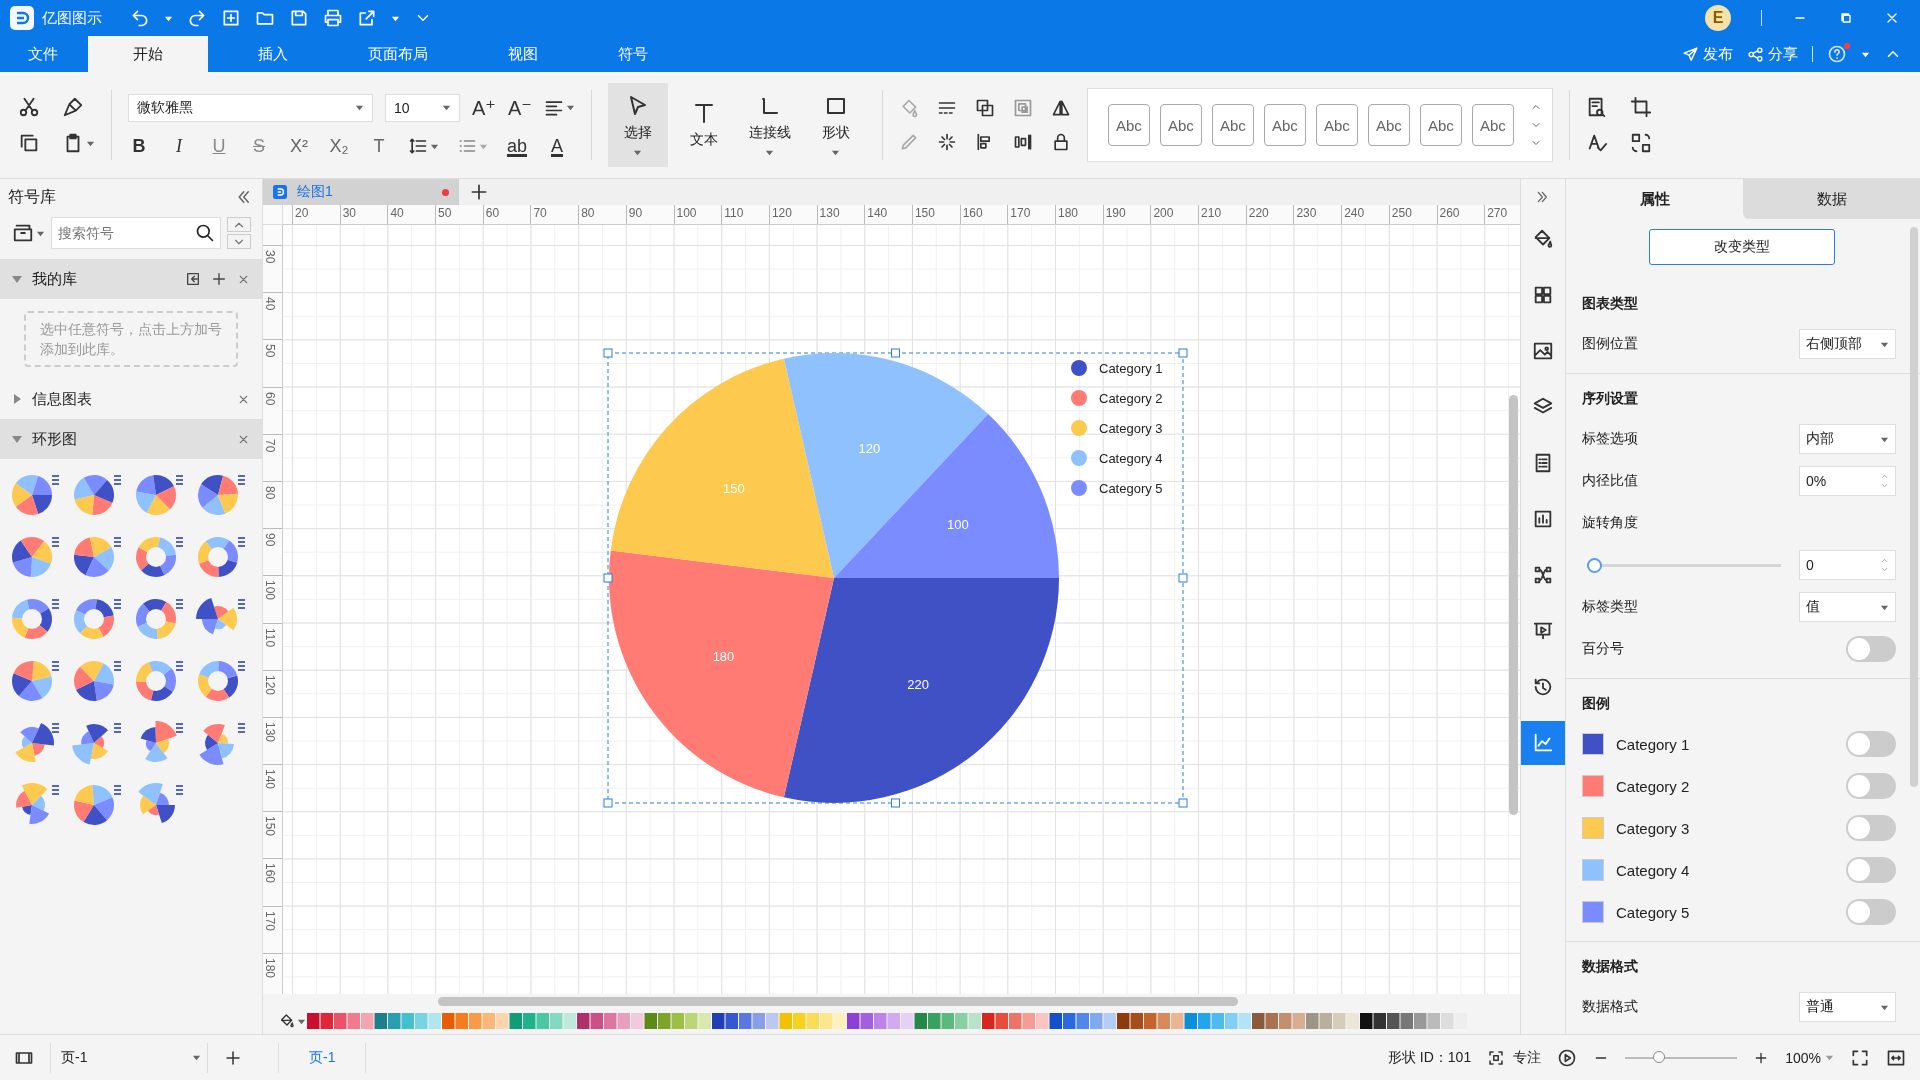 This screenshot has width=1920, height=1080. Describe the element at coordinates (1846, 18) in the screenshot. I see `restore-icon` at that location.